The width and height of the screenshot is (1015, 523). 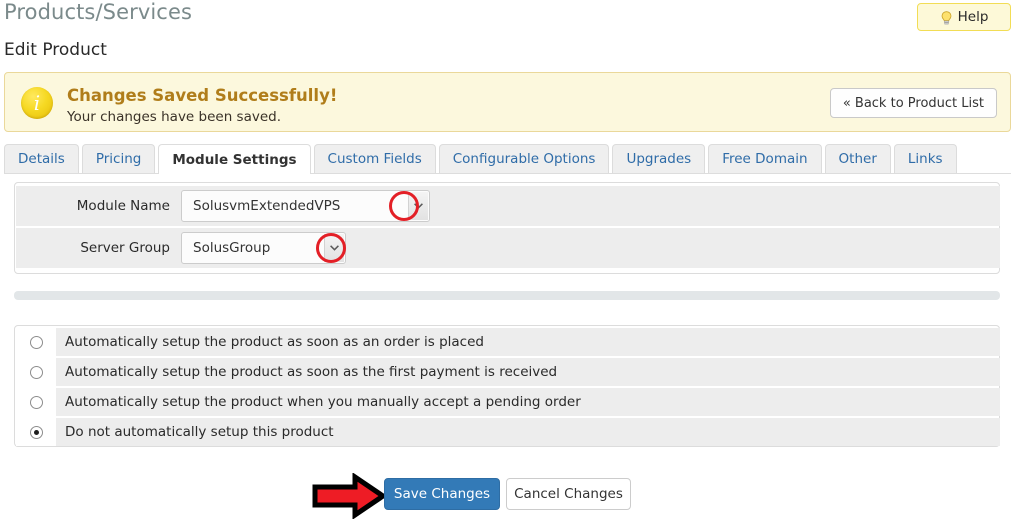 What do you see at coordinates (765, 158) in the screenshot?
I see `tab-free-domain: Free Domain` at bounding box center [765, 158].